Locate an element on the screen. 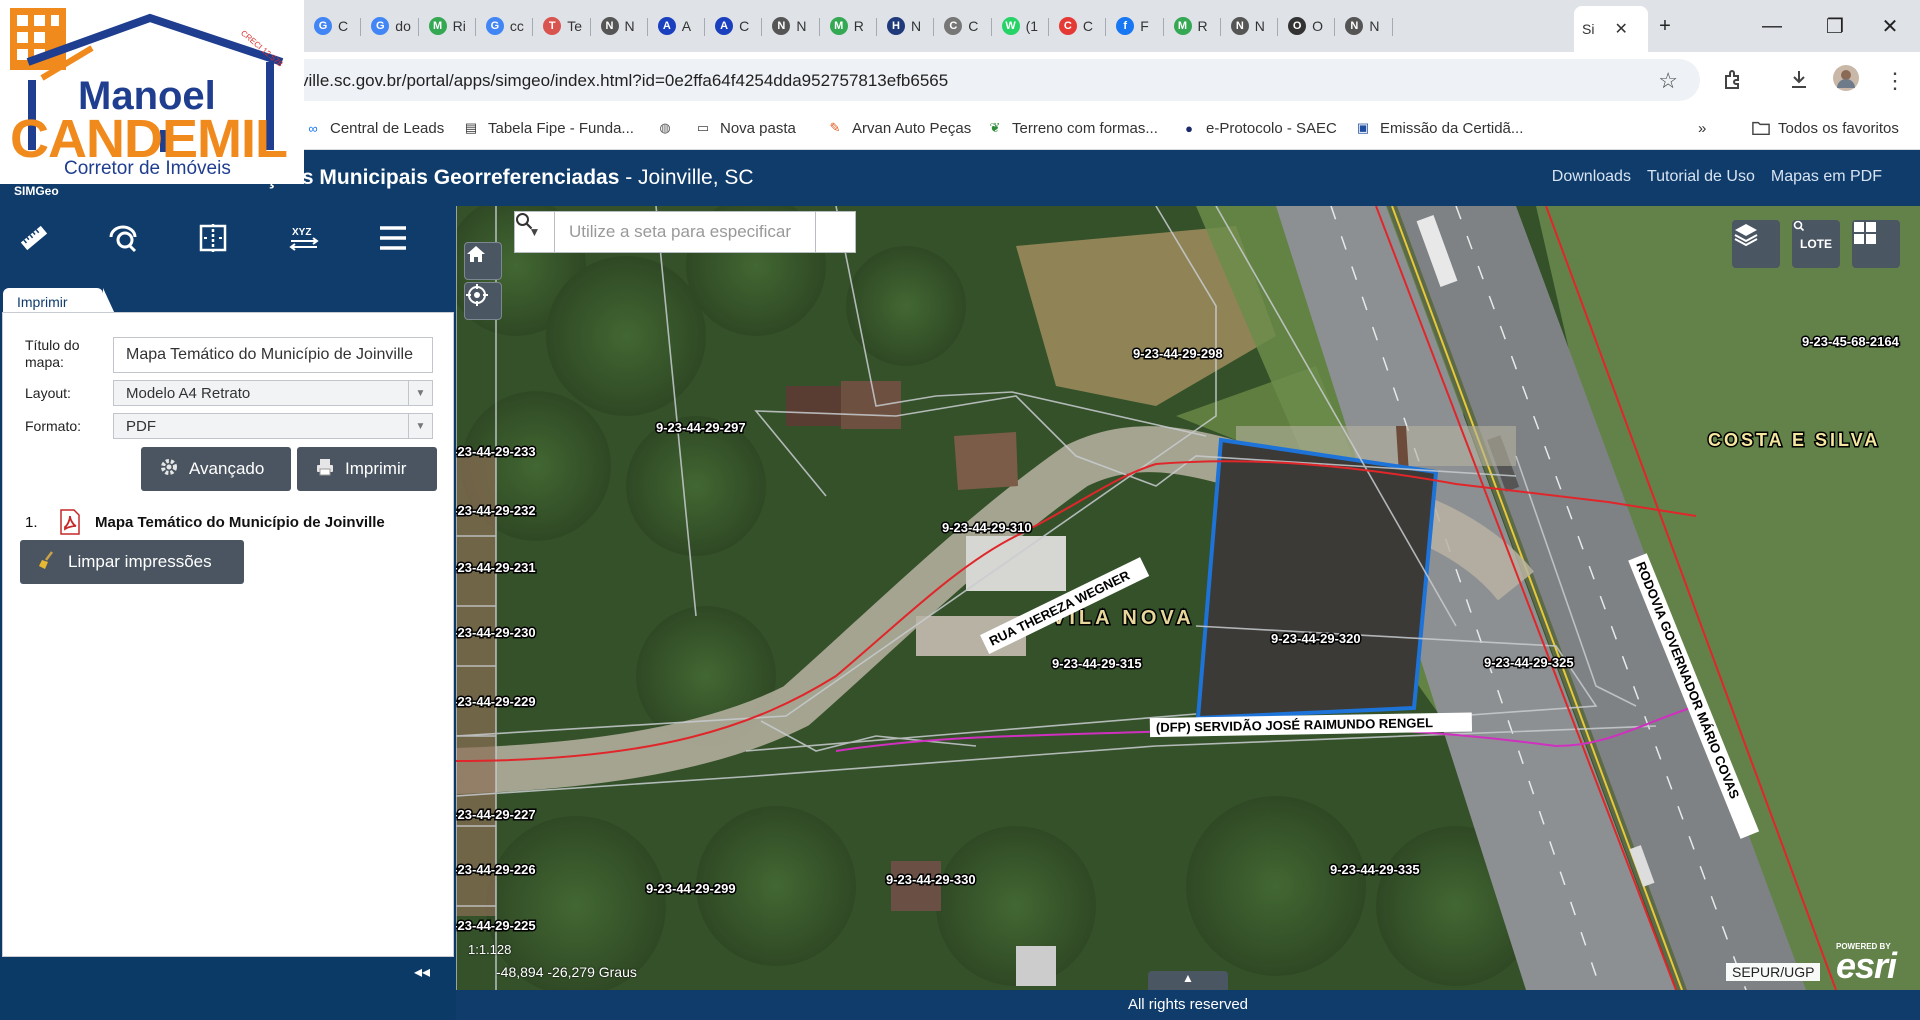 Image resolution: width=1920 pixels, height=1020 pixels. browser-tab: T Te is located at coordinates (562, 26).